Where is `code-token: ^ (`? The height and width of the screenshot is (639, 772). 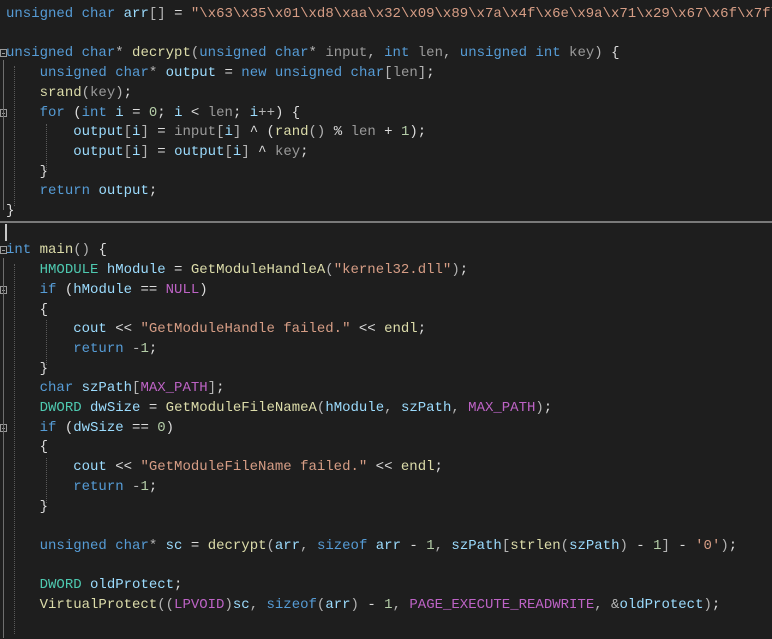
code-token: ^ ( is located at coordinates (258, 132).